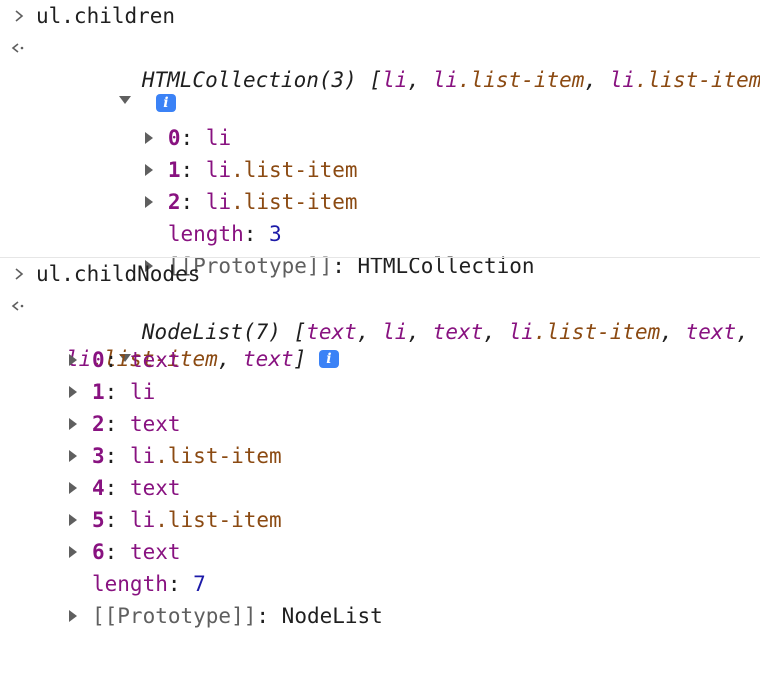 This screenshot has width=760, height=696. Describe the element at coordinates (380, 360) in the screenshot. I see `property-row: 0: text` at that location.